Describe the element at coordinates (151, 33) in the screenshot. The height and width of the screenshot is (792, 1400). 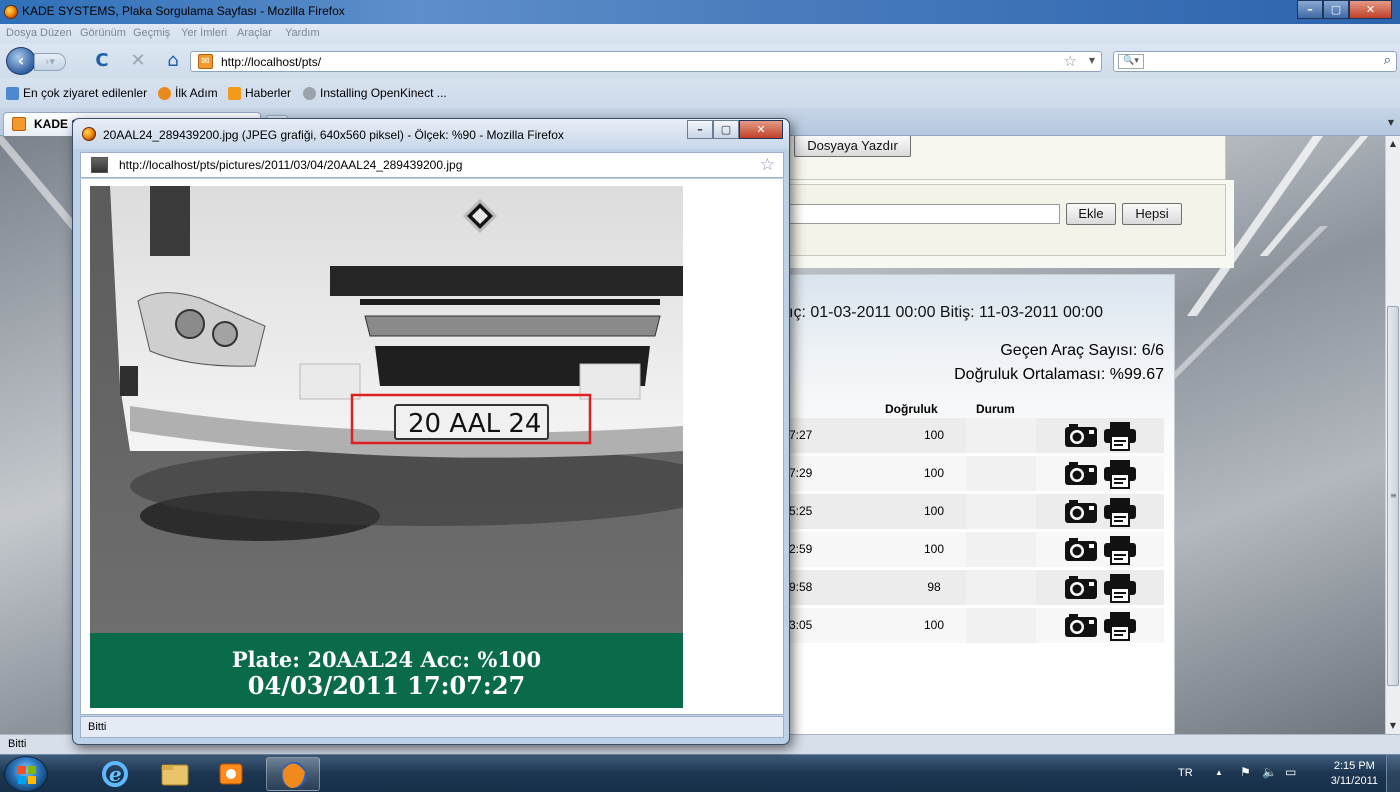
I see `menu-history: Geçmiş` at that location.